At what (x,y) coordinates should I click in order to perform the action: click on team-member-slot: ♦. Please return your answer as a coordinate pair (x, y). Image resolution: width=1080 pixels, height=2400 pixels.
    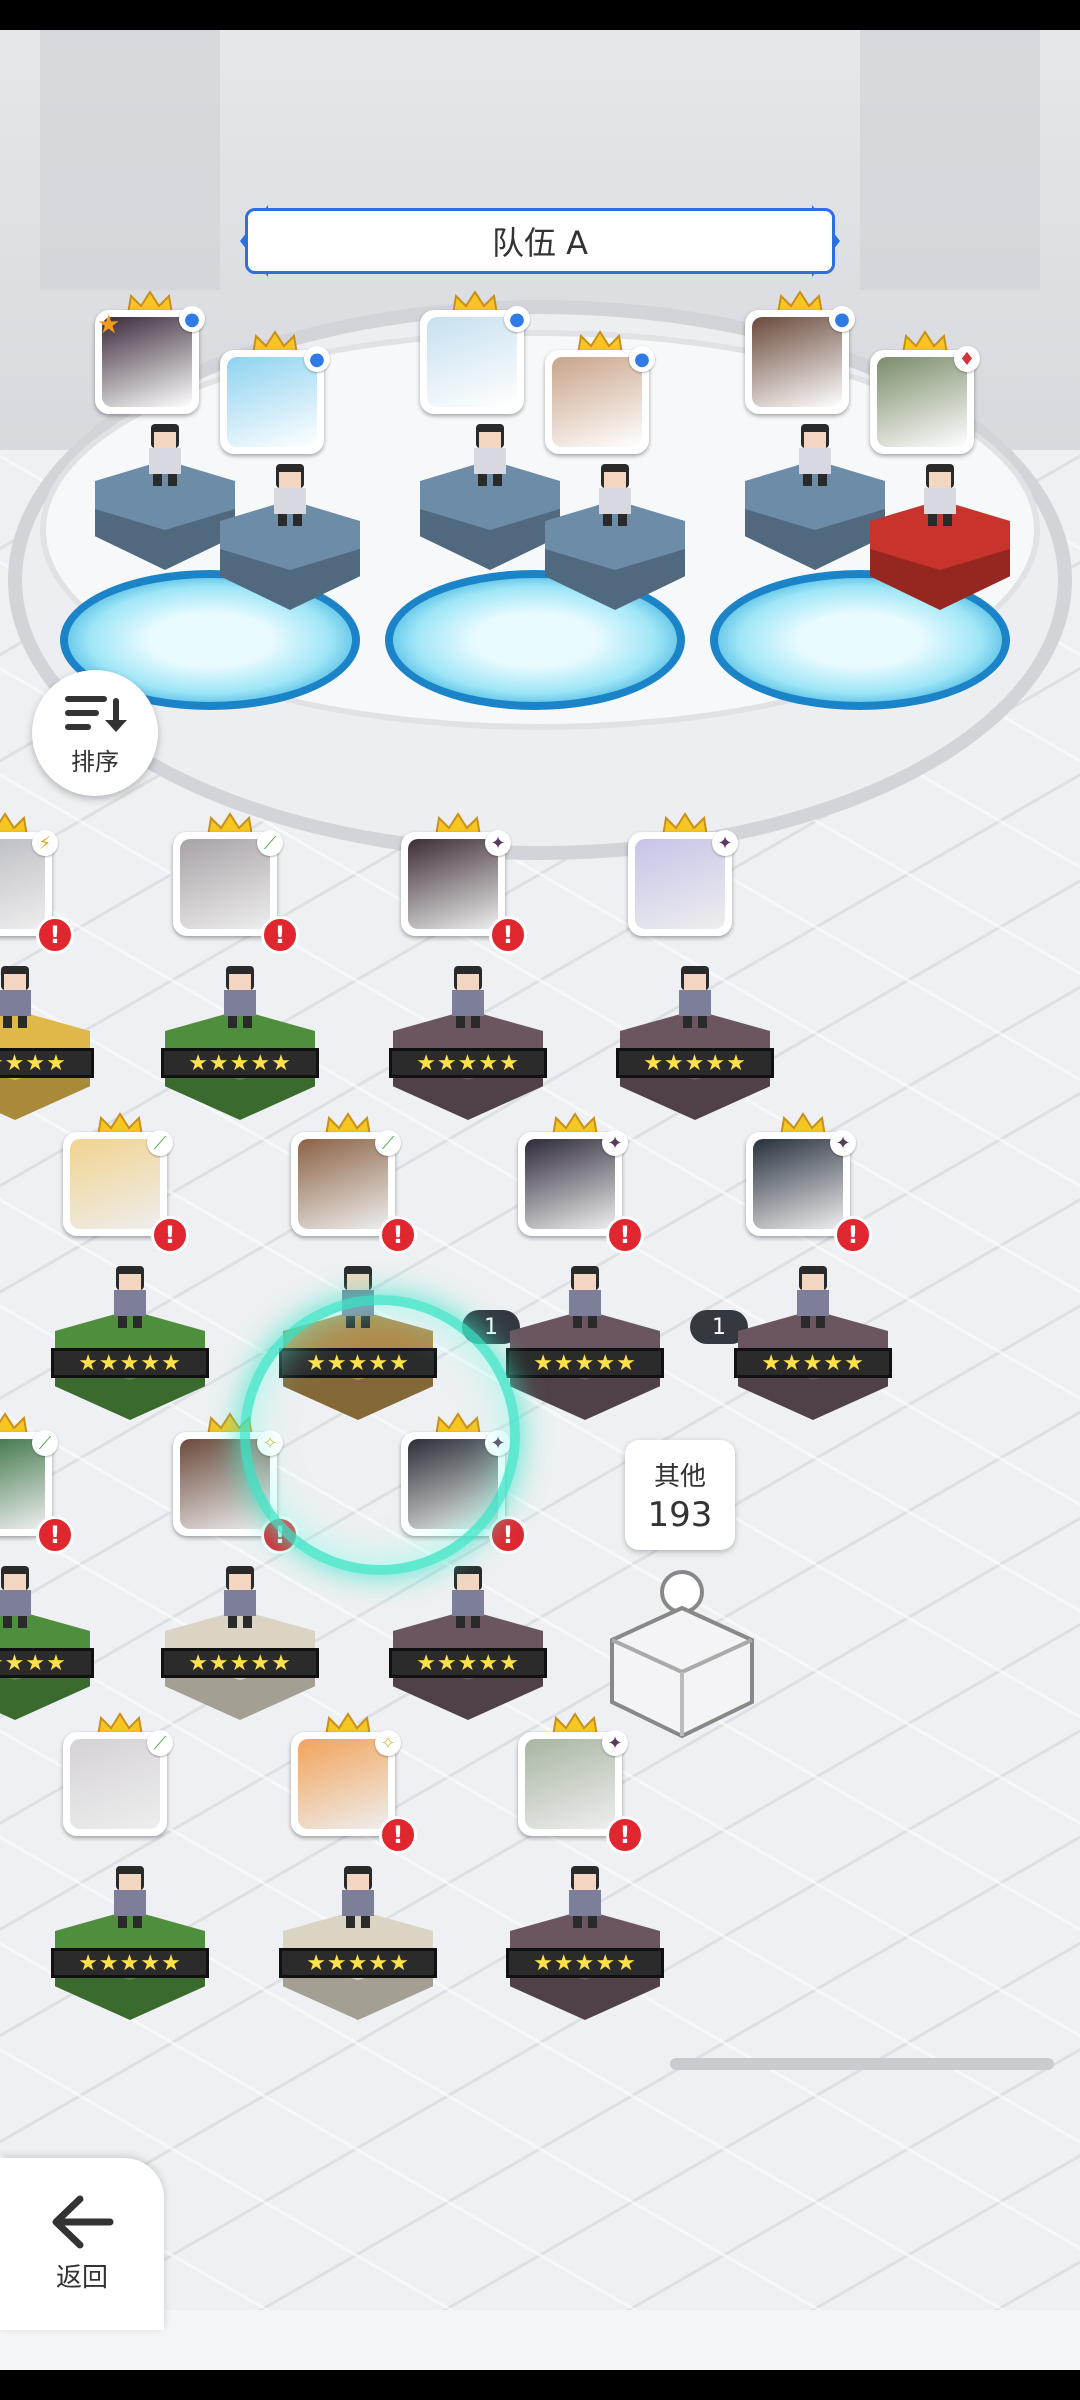
    Looking at the image, I should click on (950, 480).